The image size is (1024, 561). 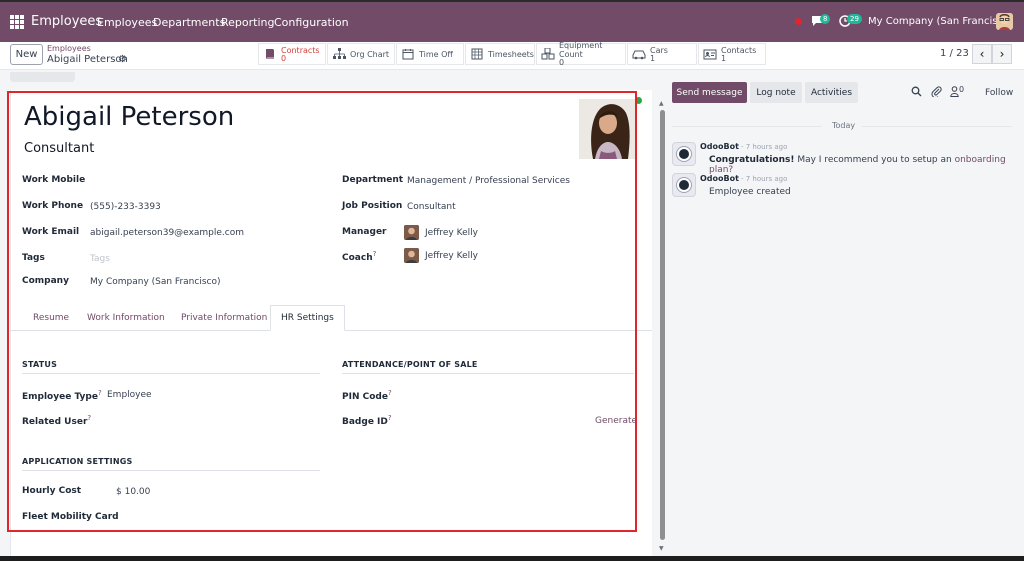 I want to click on badge-id-label-text: Badge ID, so click(x=365, y=422).